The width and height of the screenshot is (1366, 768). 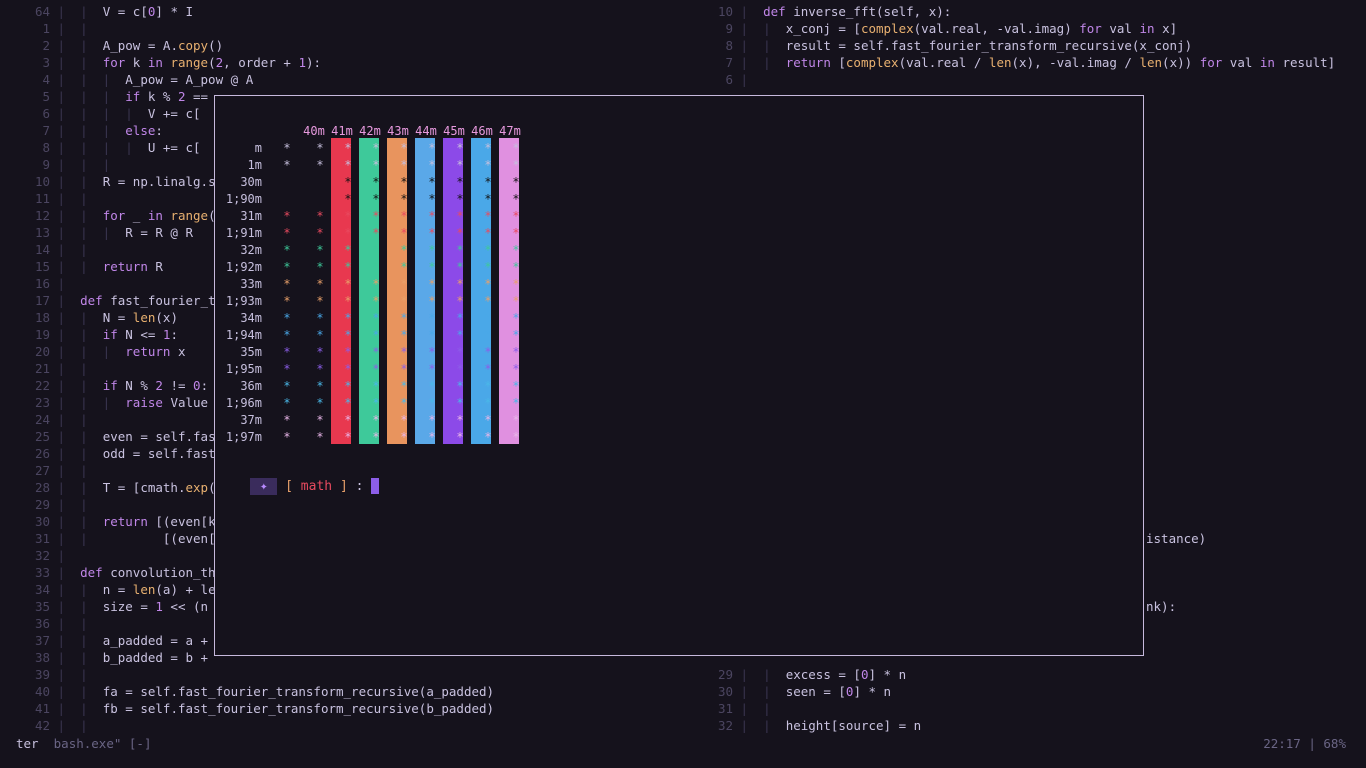 I want to click on code-line: 19 | | if N <= 1:, so click(x=89, y=334).